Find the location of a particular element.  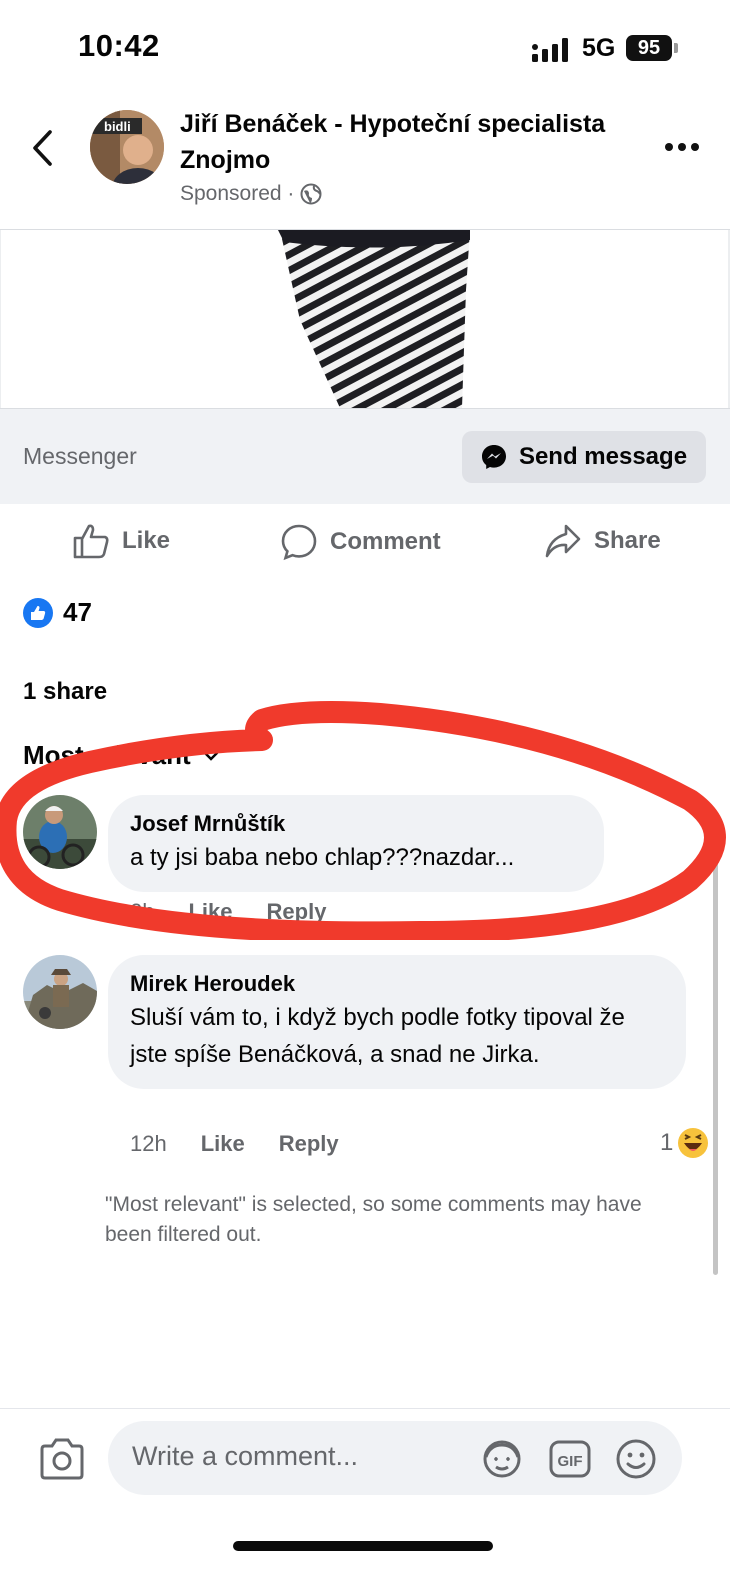

send-message-button: Send message is located at coordinates (584, 457).